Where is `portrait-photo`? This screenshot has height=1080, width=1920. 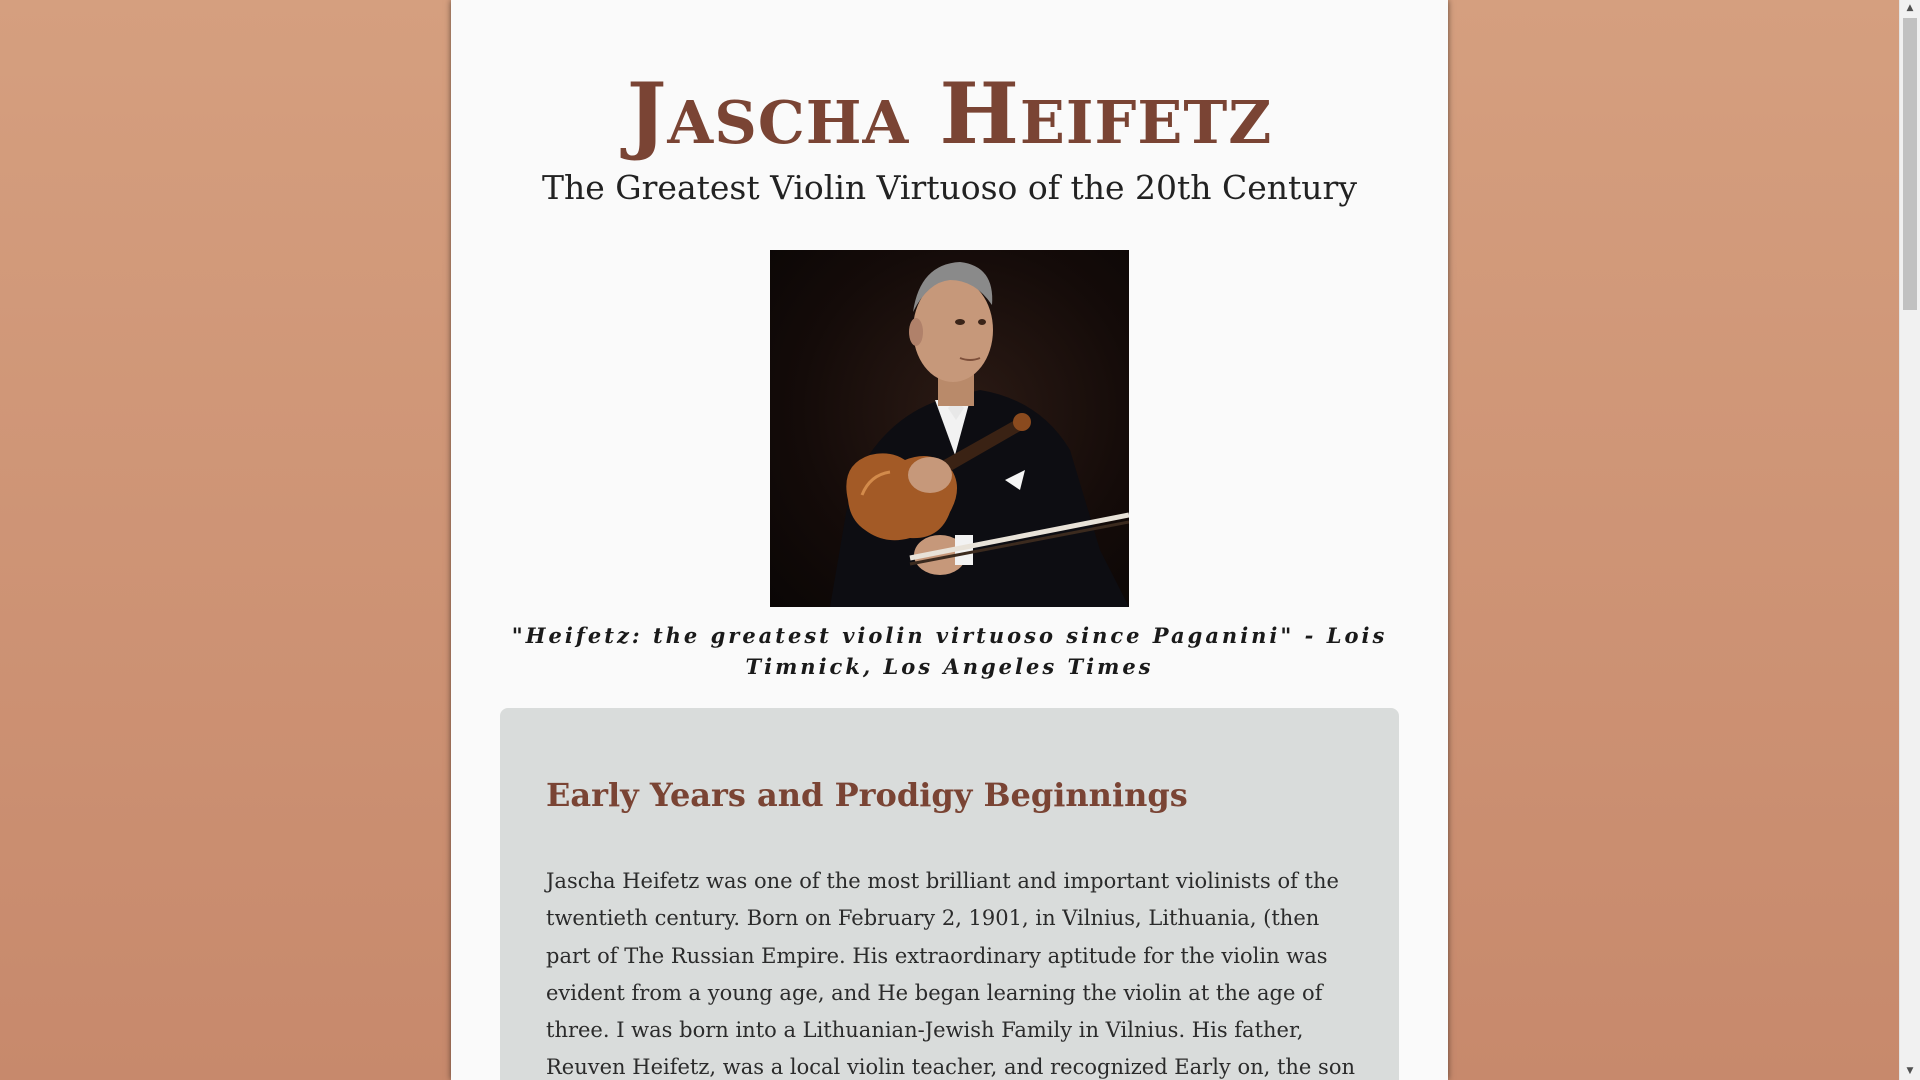 portrait-photo is located at coordinates (949, 428).